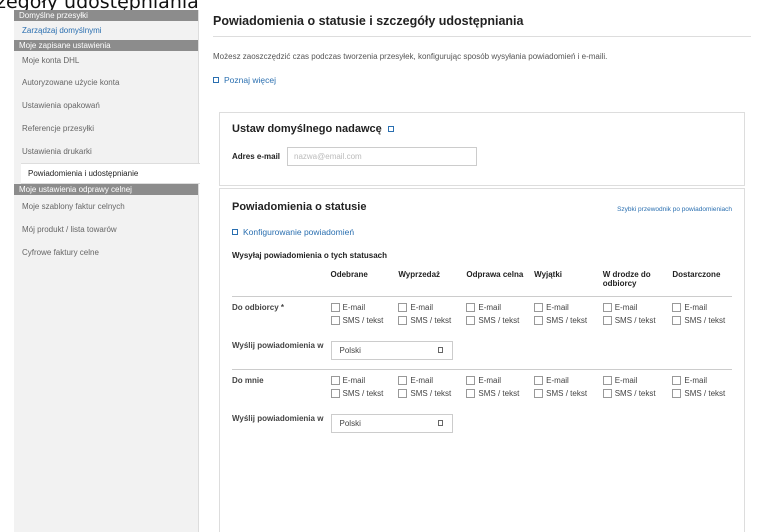 The height and width of the screenshot is (532, 773). I want to click on recipient-label: Do odbiorcy *, so click(258, 307).